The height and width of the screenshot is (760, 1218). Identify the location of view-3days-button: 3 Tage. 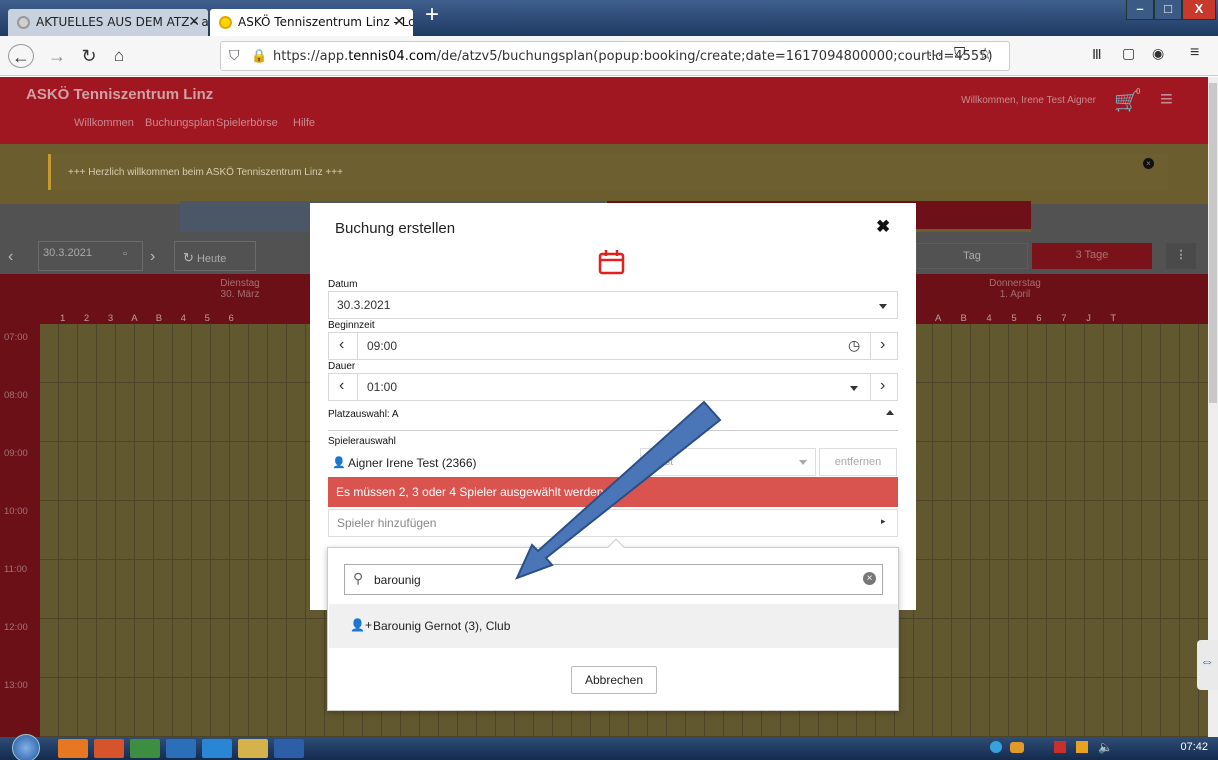
(1092, 256).